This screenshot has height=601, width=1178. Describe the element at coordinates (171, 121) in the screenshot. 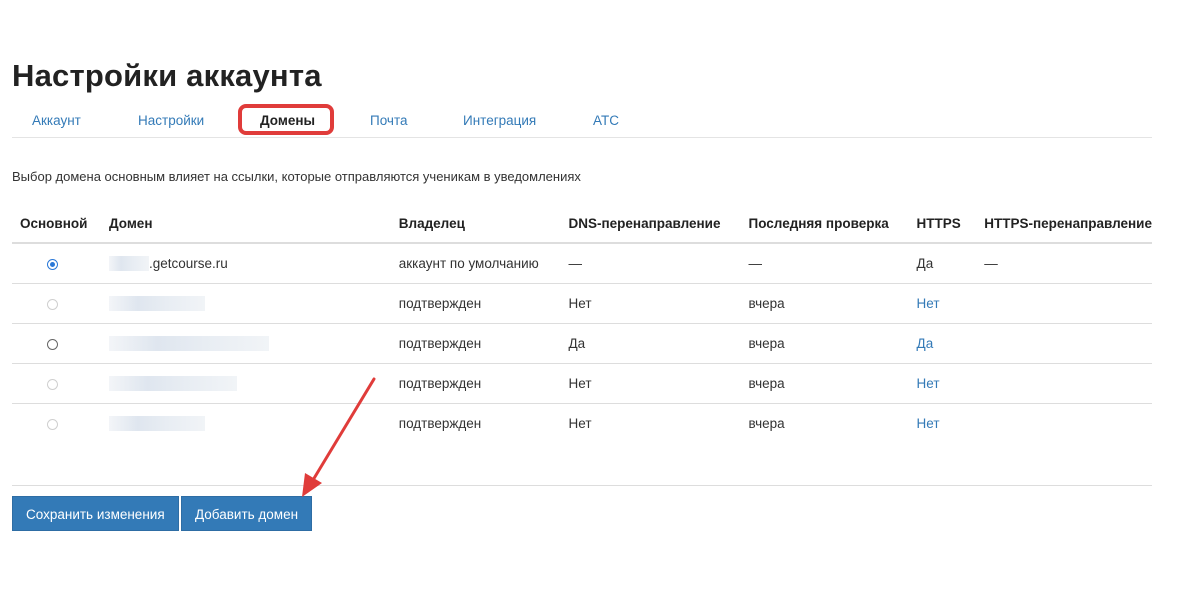

I see `tab-settings: Настройки` at that location.